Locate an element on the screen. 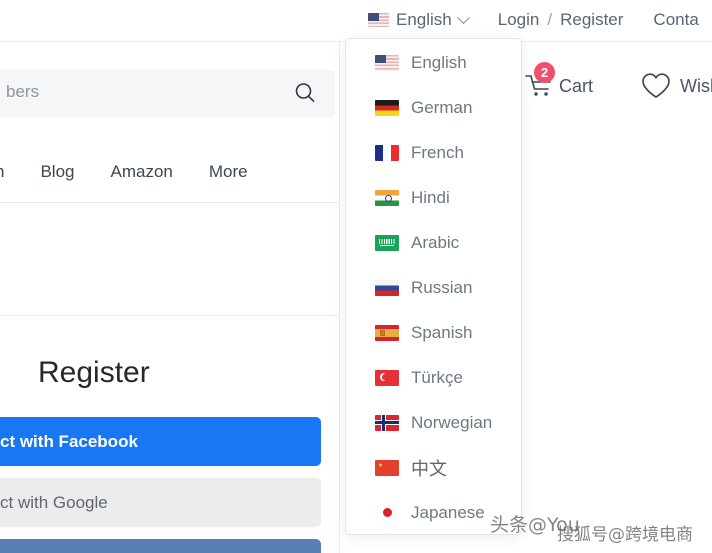 Image resolution: width=712 pixels, height=553 pixels. auth-links: Login / Register is located at coordinates (561, 20).